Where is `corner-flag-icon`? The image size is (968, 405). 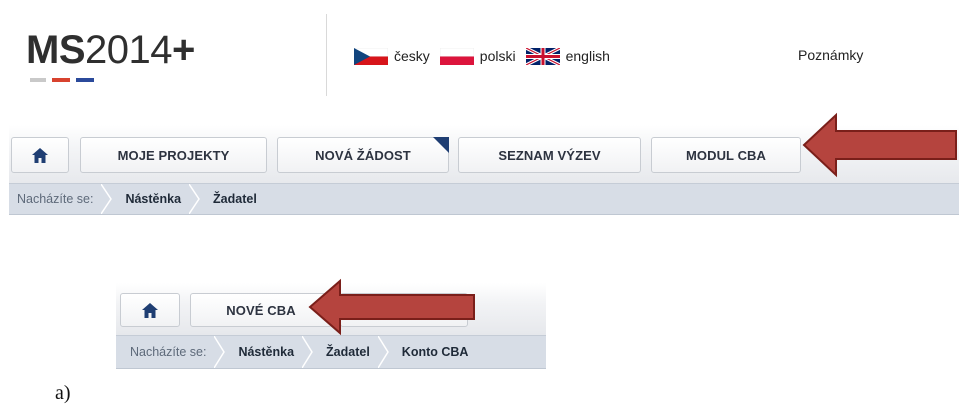
corner-flag-icon is located at coordinates (441, 145).